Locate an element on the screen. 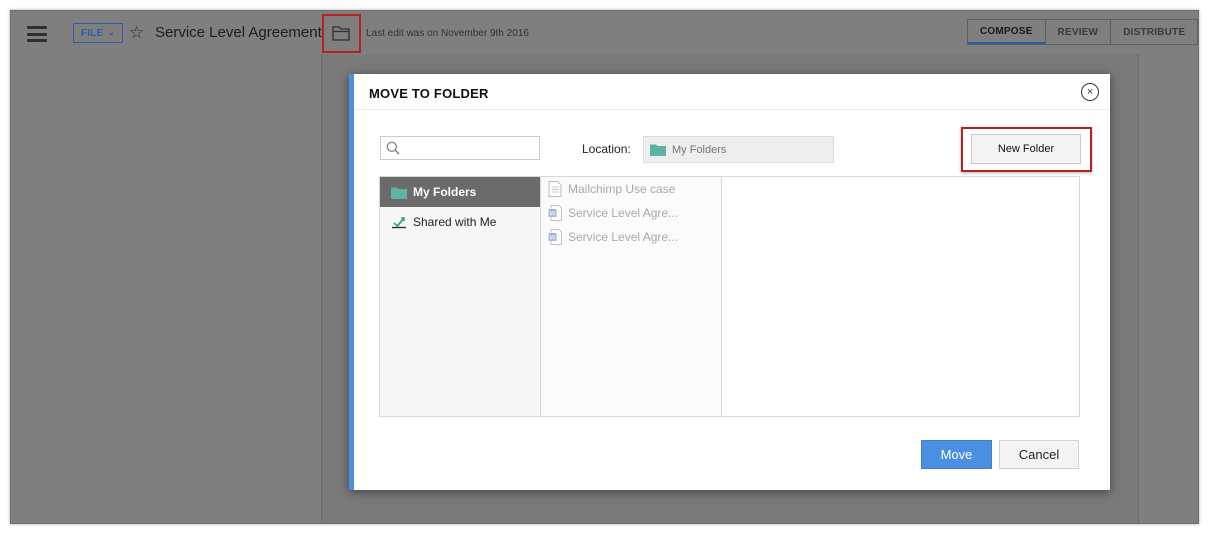  new-folder-button: New Folder is located at coordinates (1026, 149).